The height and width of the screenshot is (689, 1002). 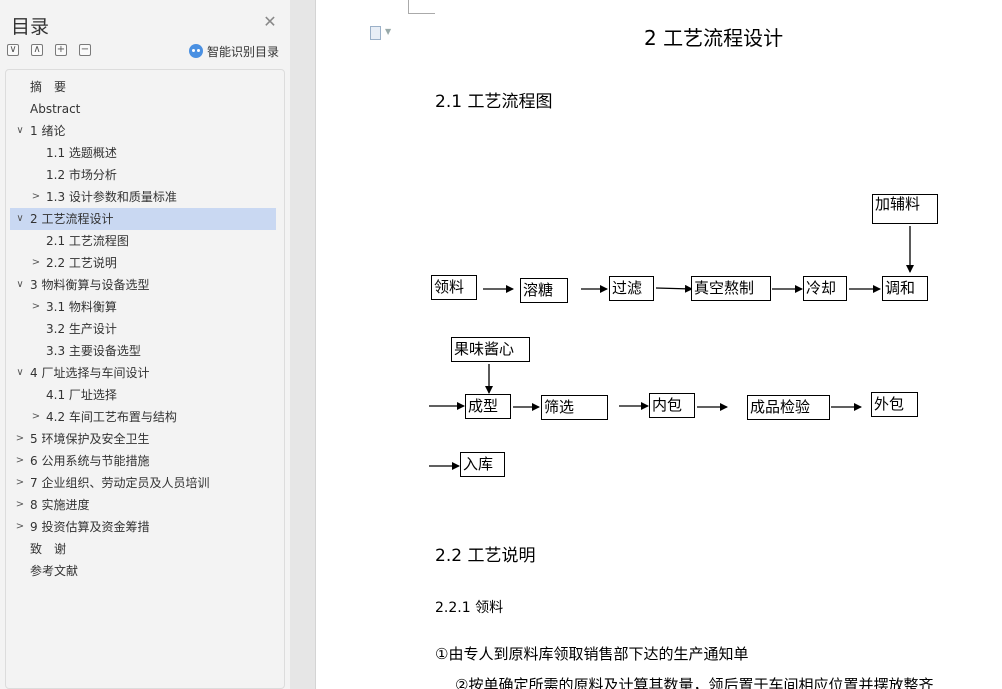 I want to click on arrow-guolv-zhenkong, so click(x=674, y=288).